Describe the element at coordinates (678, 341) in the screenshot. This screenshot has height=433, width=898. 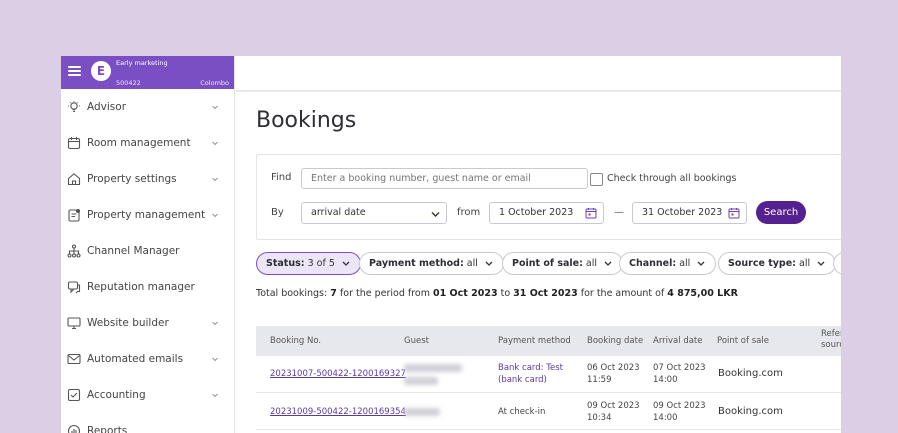
I see `column-header: Arrival date` at that location.